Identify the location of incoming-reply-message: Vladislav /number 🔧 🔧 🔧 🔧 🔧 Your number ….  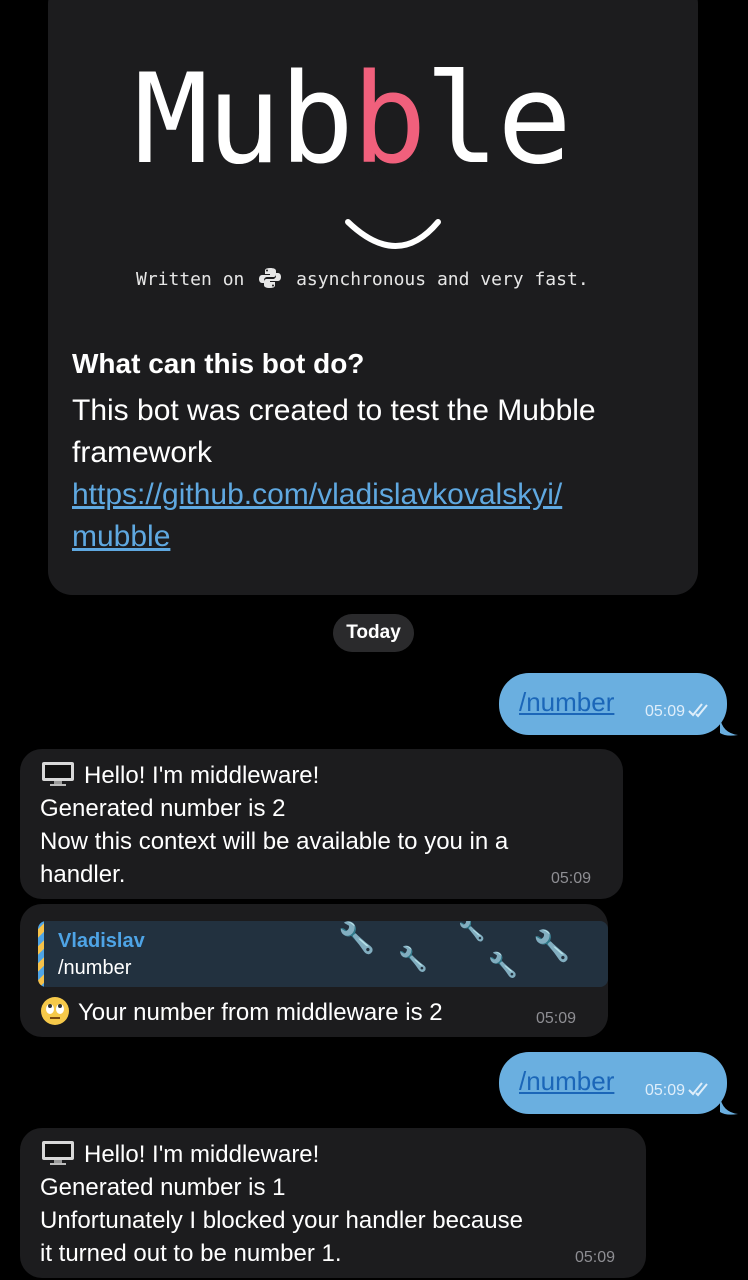
(314, 970).